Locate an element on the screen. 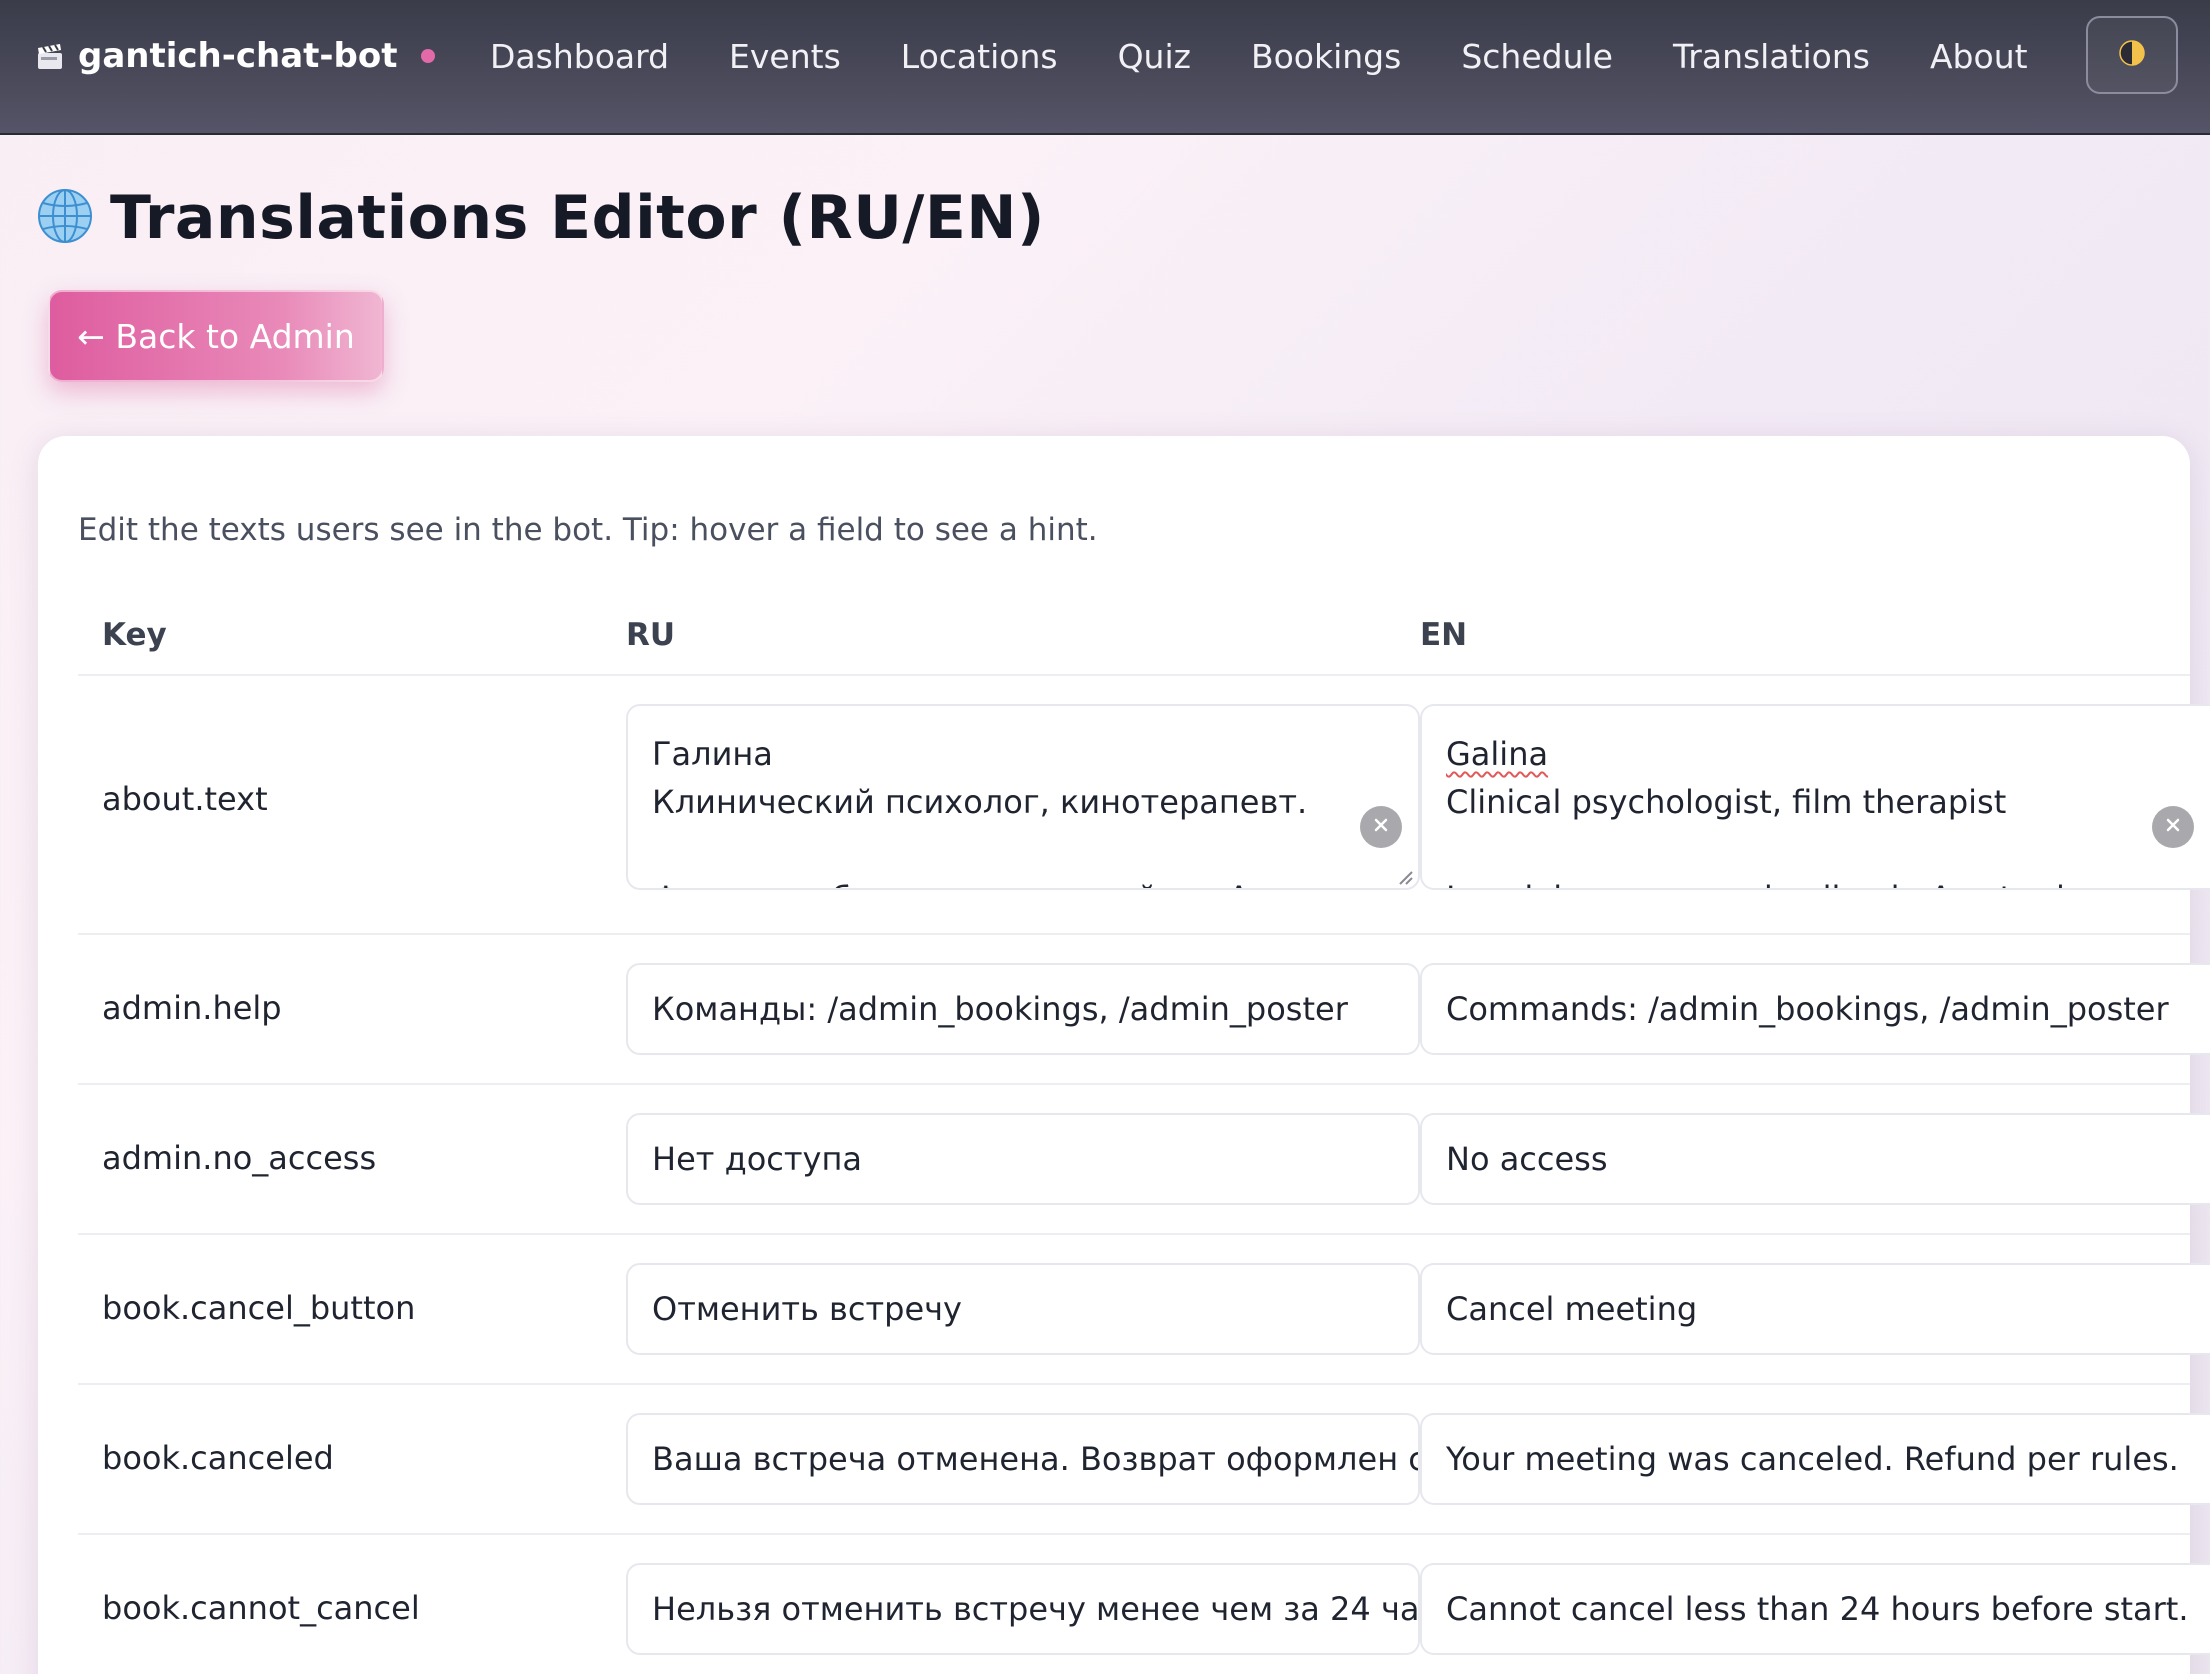  text-line: Клинический психолог, кинотерапевт. is located at coordinates (980, 802).